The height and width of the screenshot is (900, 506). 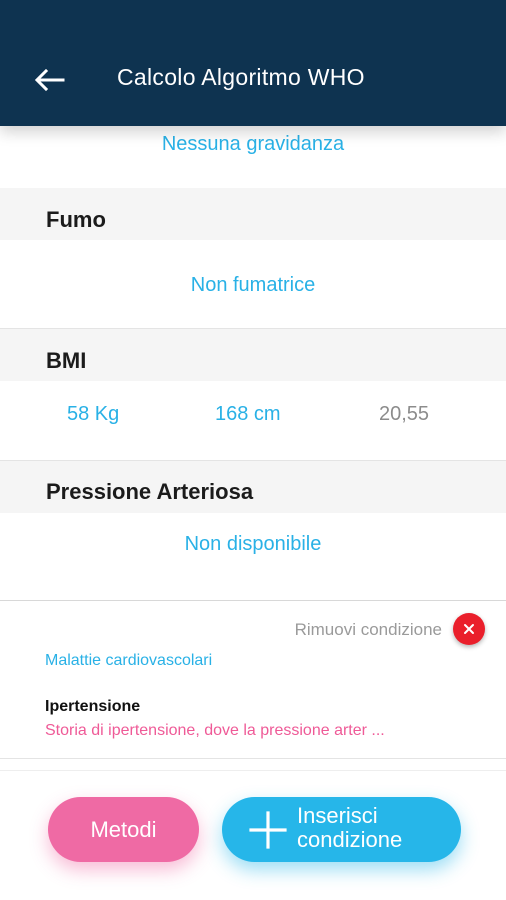 I want to click on arrow-left-icon, so click(x=50, y=80).